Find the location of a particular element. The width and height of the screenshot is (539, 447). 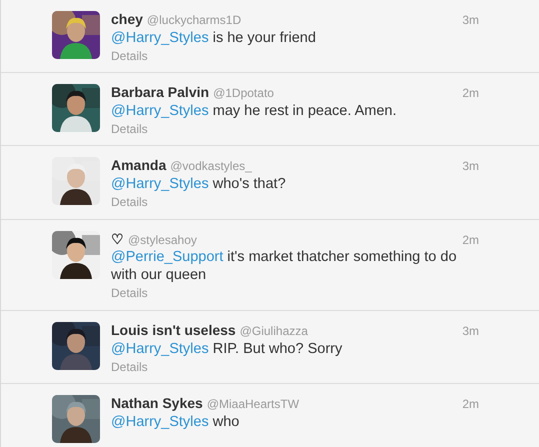

tweet-text: @Harry_Styles who's that? is located at coordinates (199, 184).